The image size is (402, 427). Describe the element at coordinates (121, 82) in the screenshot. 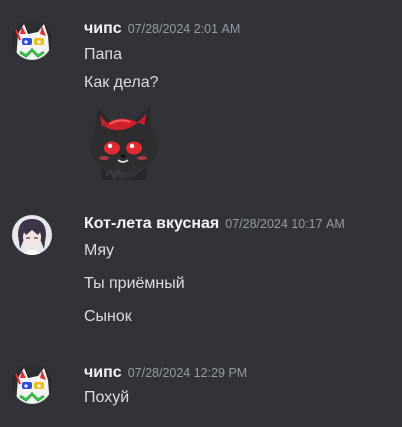

I see `message-text: Как дела?` at that location.